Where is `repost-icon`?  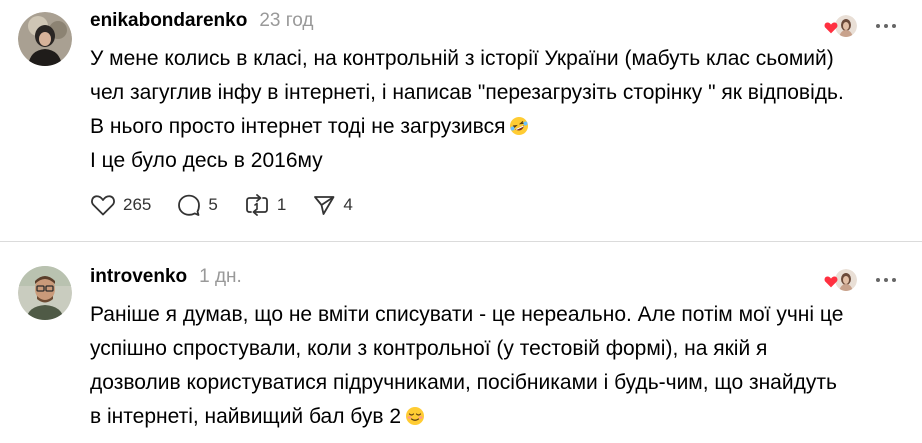
repost-icon is located at coordinates (256, 205).